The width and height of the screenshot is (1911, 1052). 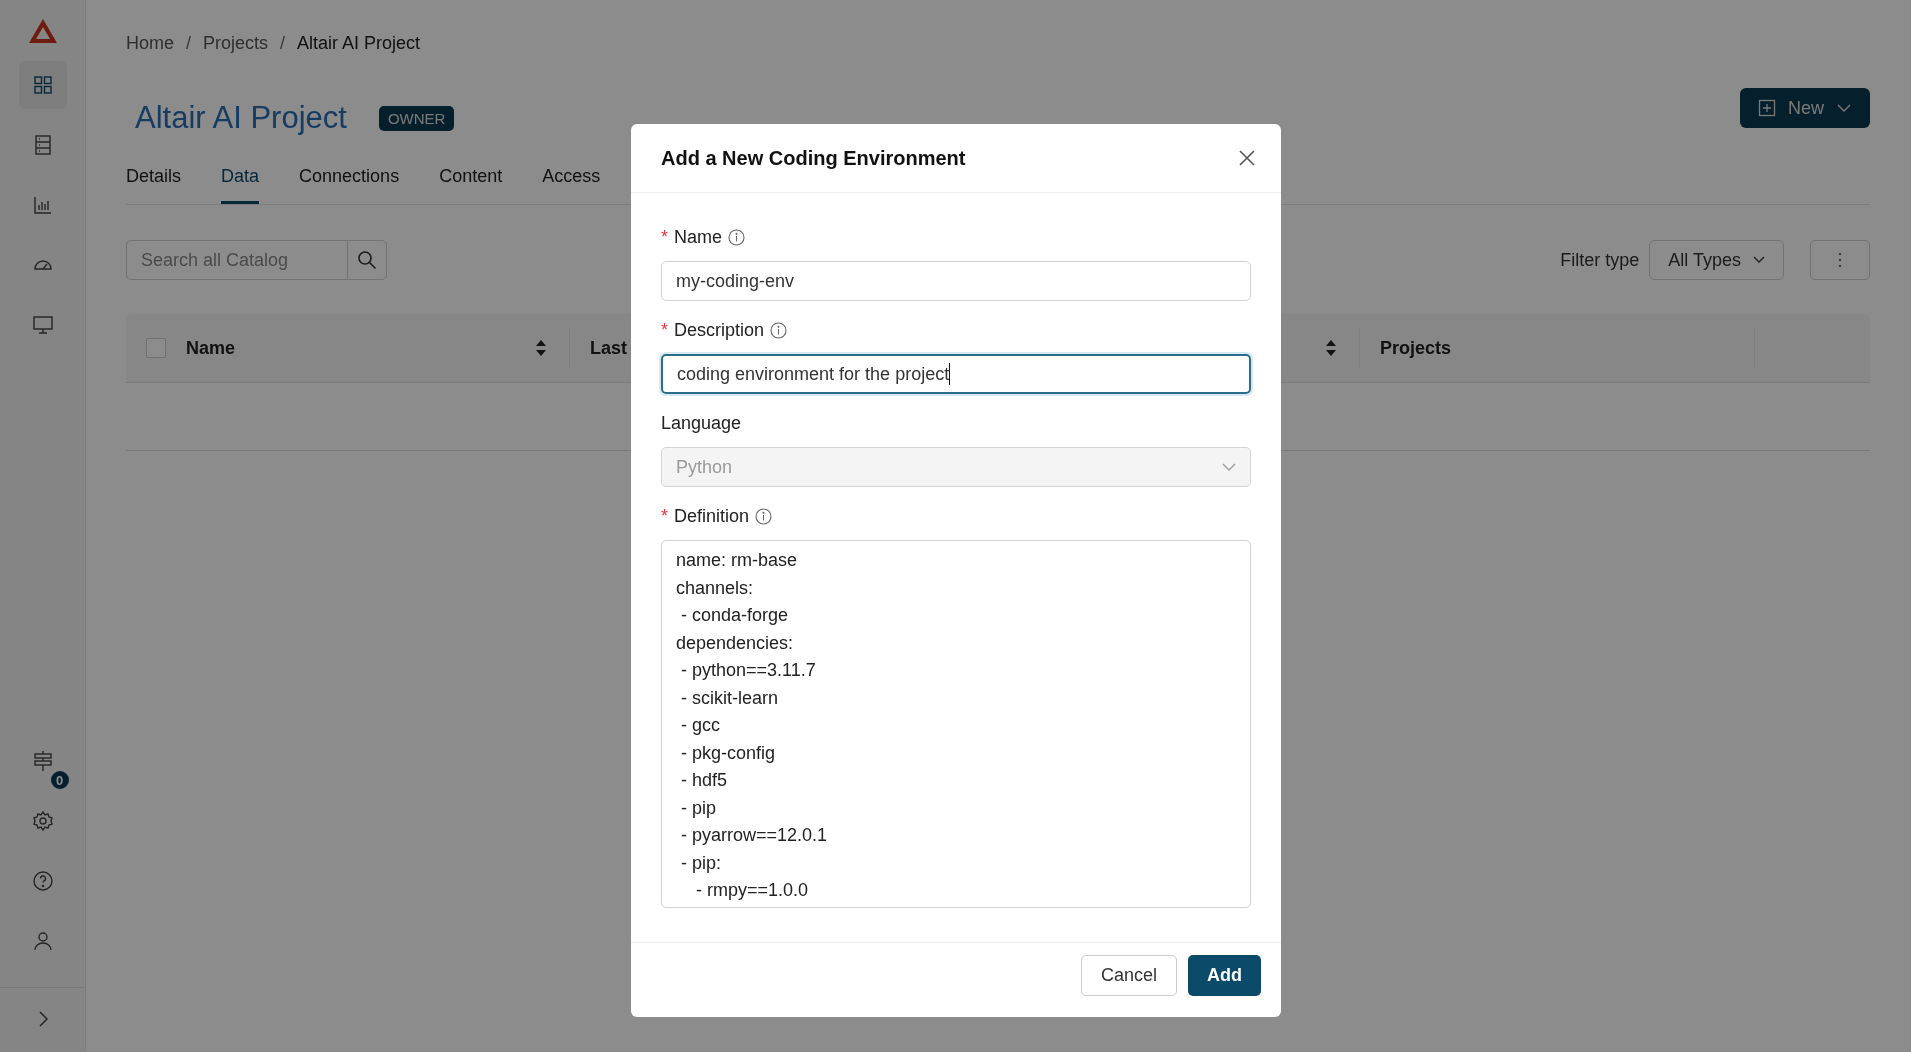 I want to click on select-all-checkbox, so click(x=156, y=348).